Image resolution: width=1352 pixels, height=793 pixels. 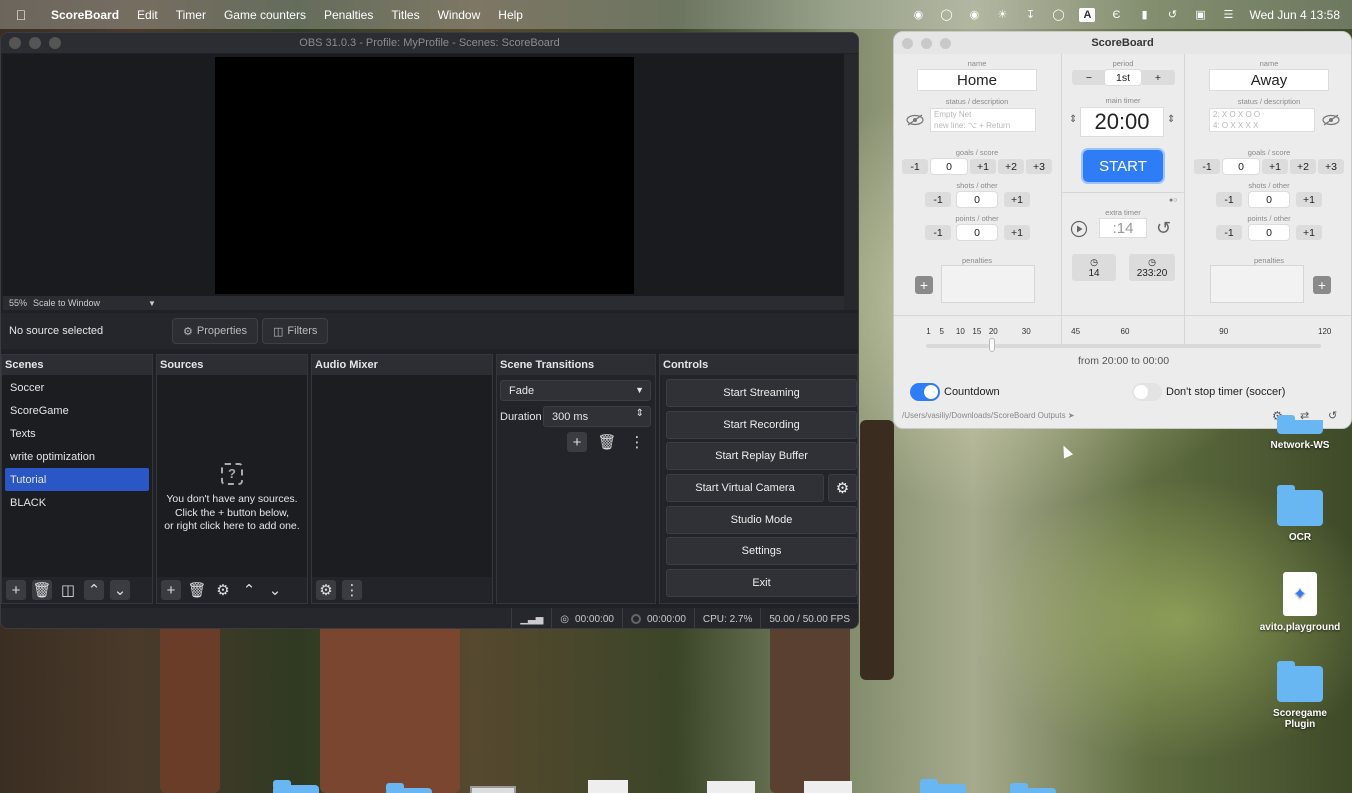 What do you see at coordinates (991, 345) in the screenshot?
I see `duration-slider-thumb` at bounding box center [991, 345].